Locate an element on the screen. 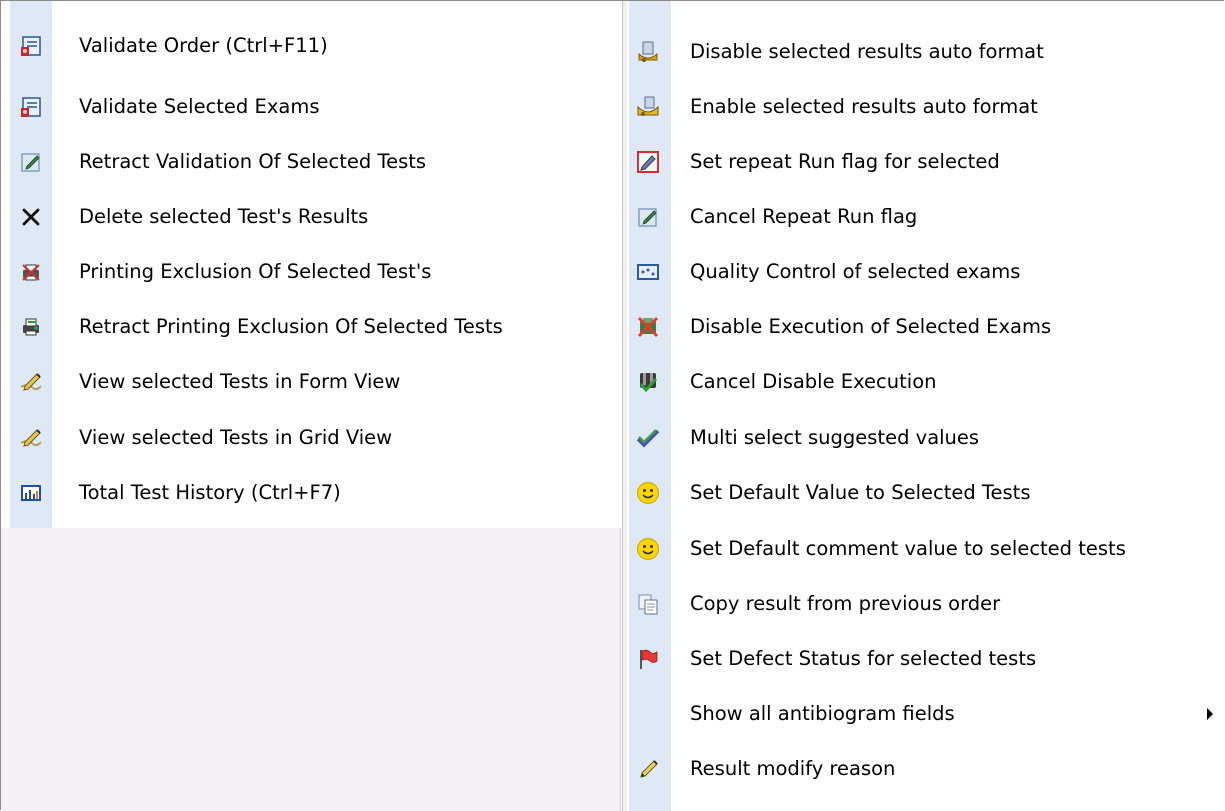 This screenshot has height=811, width=1225. menu-item-label: Result modify reason is located at coordinates (793, 768).